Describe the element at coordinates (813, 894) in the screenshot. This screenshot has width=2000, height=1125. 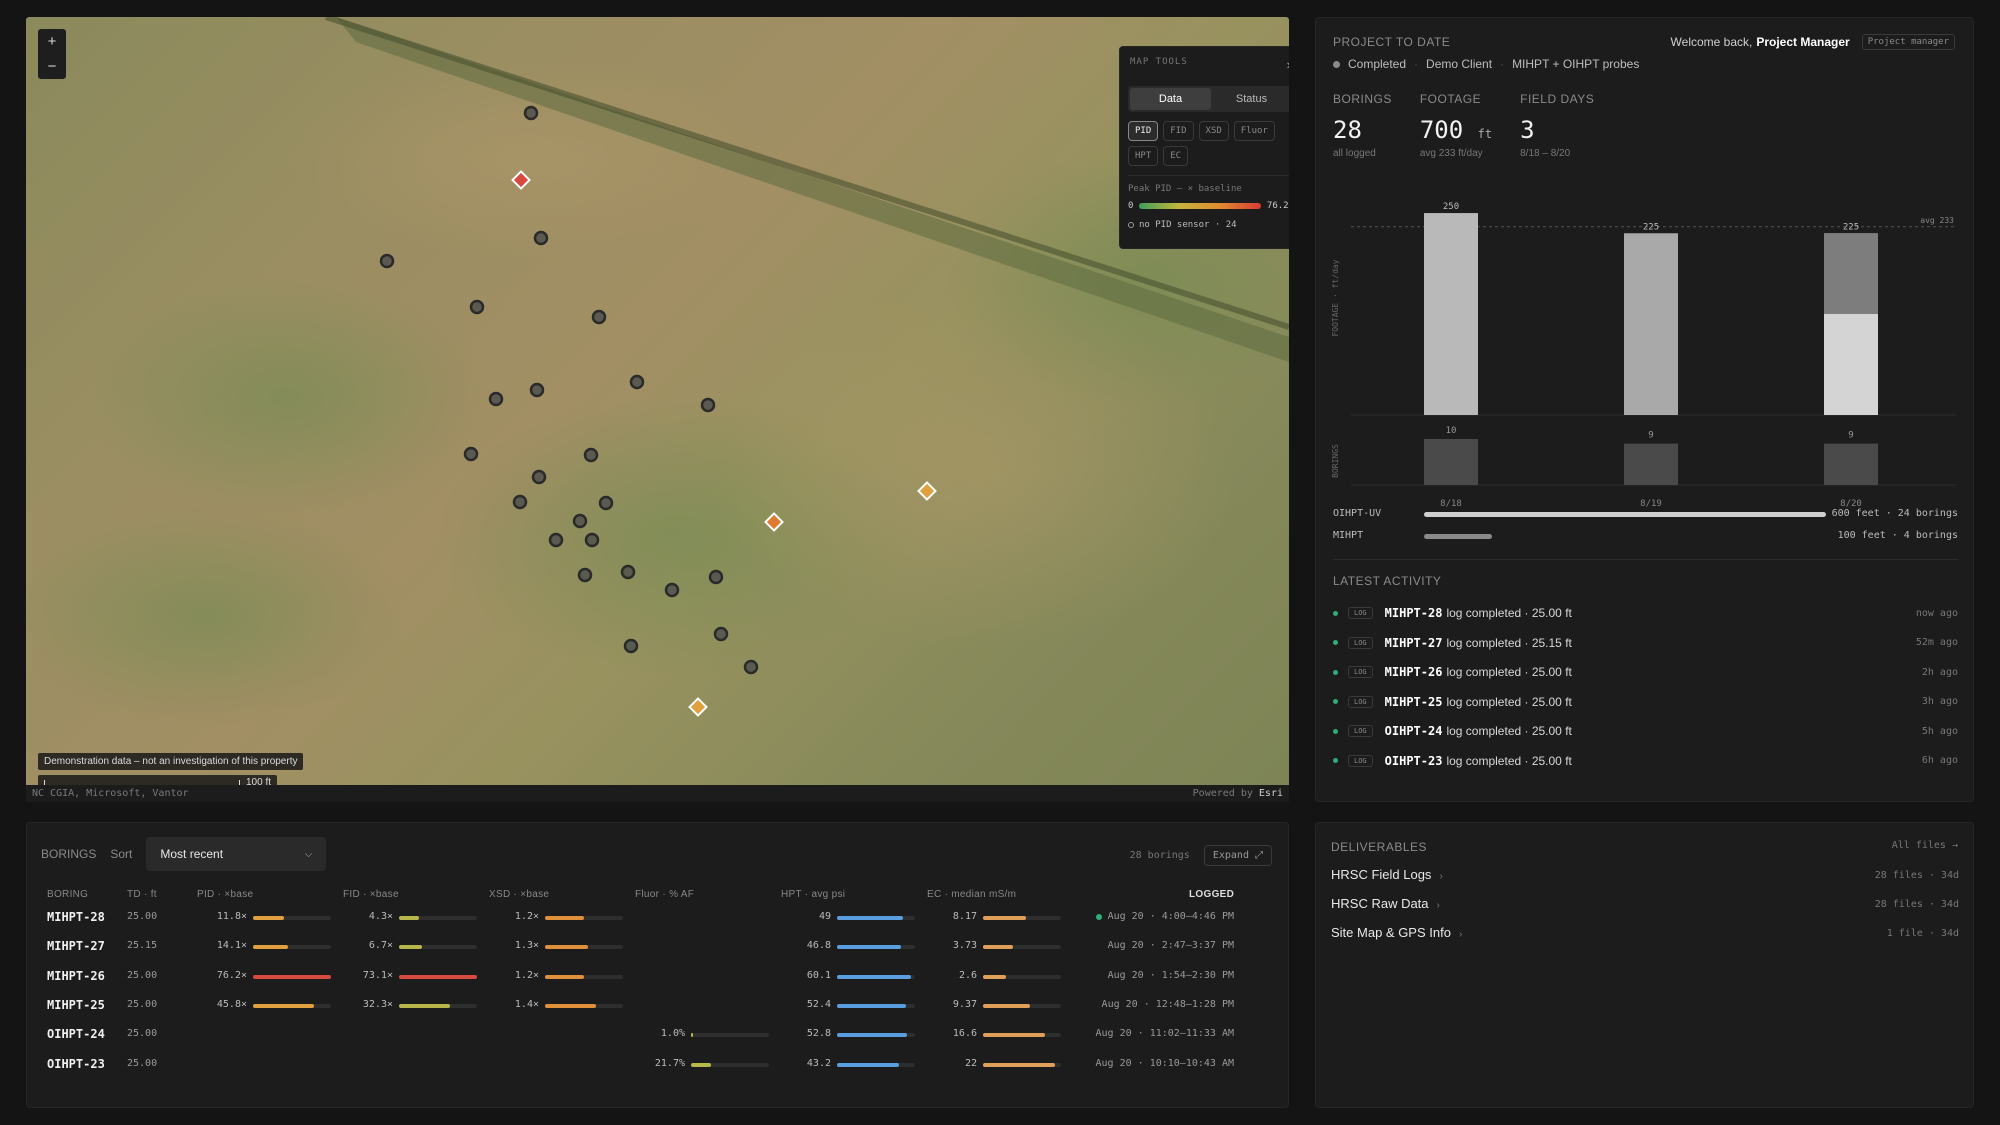
I see `col-hpt: HPT · avg psi` at that location.